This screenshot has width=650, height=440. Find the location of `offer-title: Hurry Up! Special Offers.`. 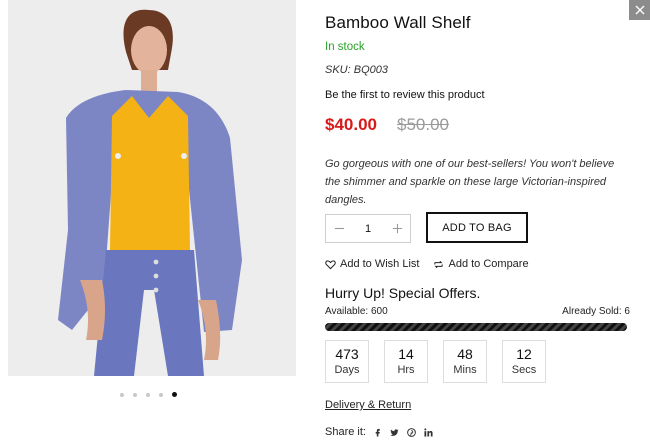

offer-title: Hurry Up! Special Offers. is located at coordinates (403, 293).